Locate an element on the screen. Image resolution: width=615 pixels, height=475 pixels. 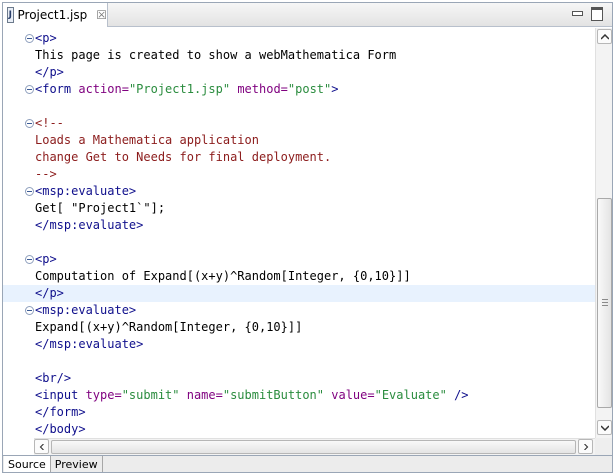
code-token: --> is located at coordinates (46, 174).